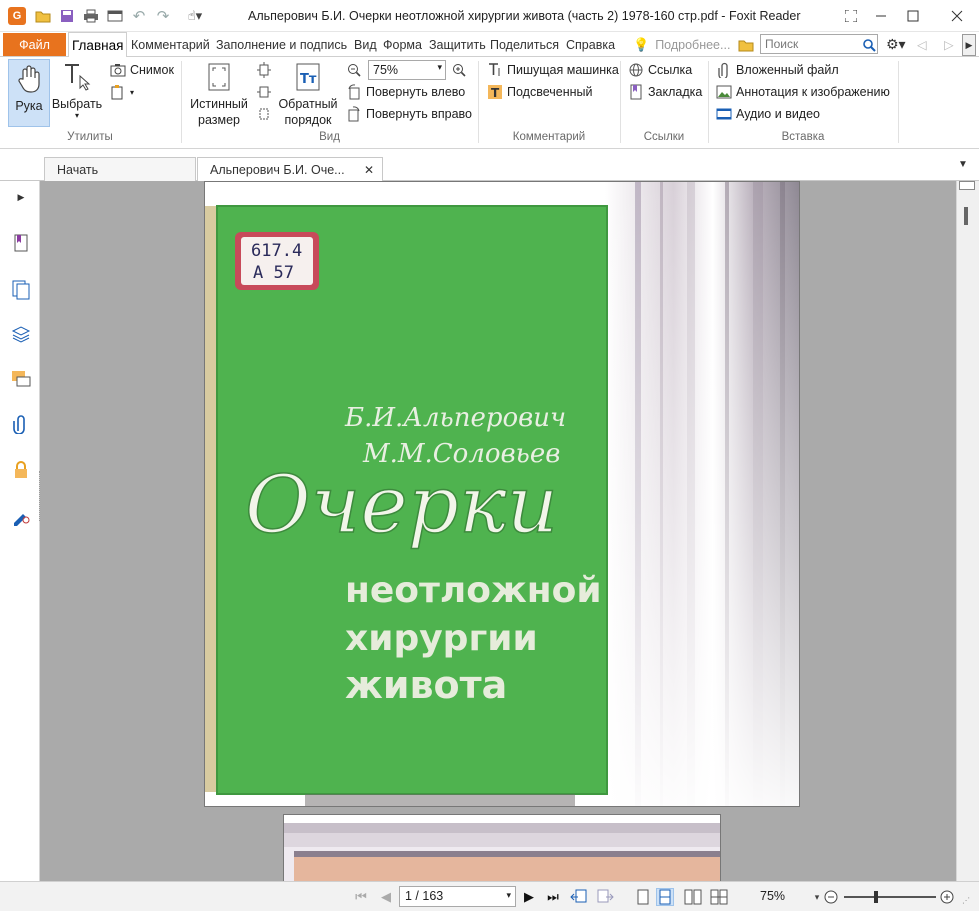 The image size is (979, 911). I want to click on audio-video-button: Аудио и видео, so click(768, 114).